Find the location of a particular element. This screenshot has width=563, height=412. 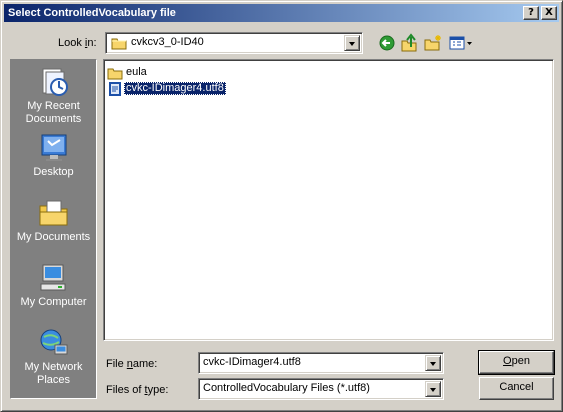

place-my-computer: My Computer is located at coordinates (53, 291).